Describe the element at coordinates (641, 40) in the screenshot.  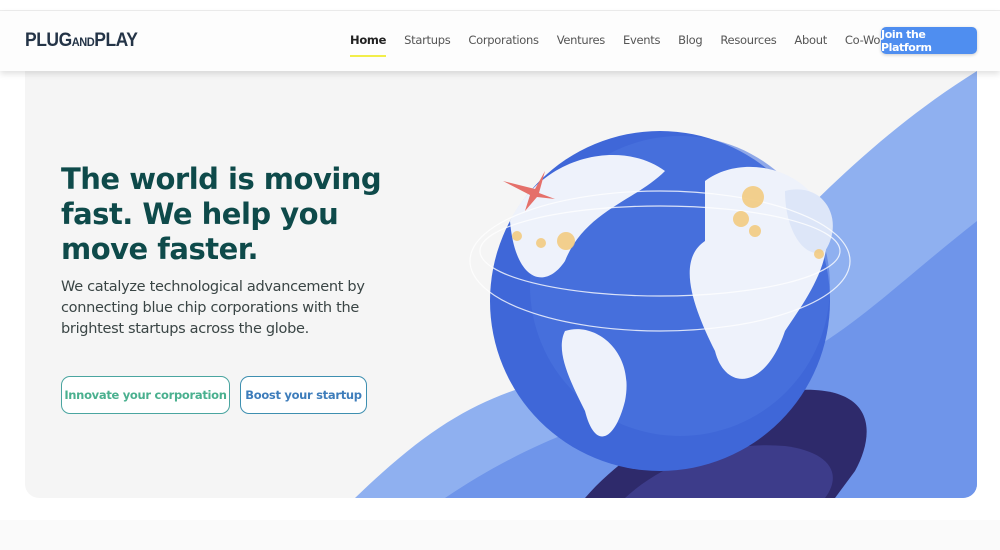
I see `nav-events: Events` at that location.